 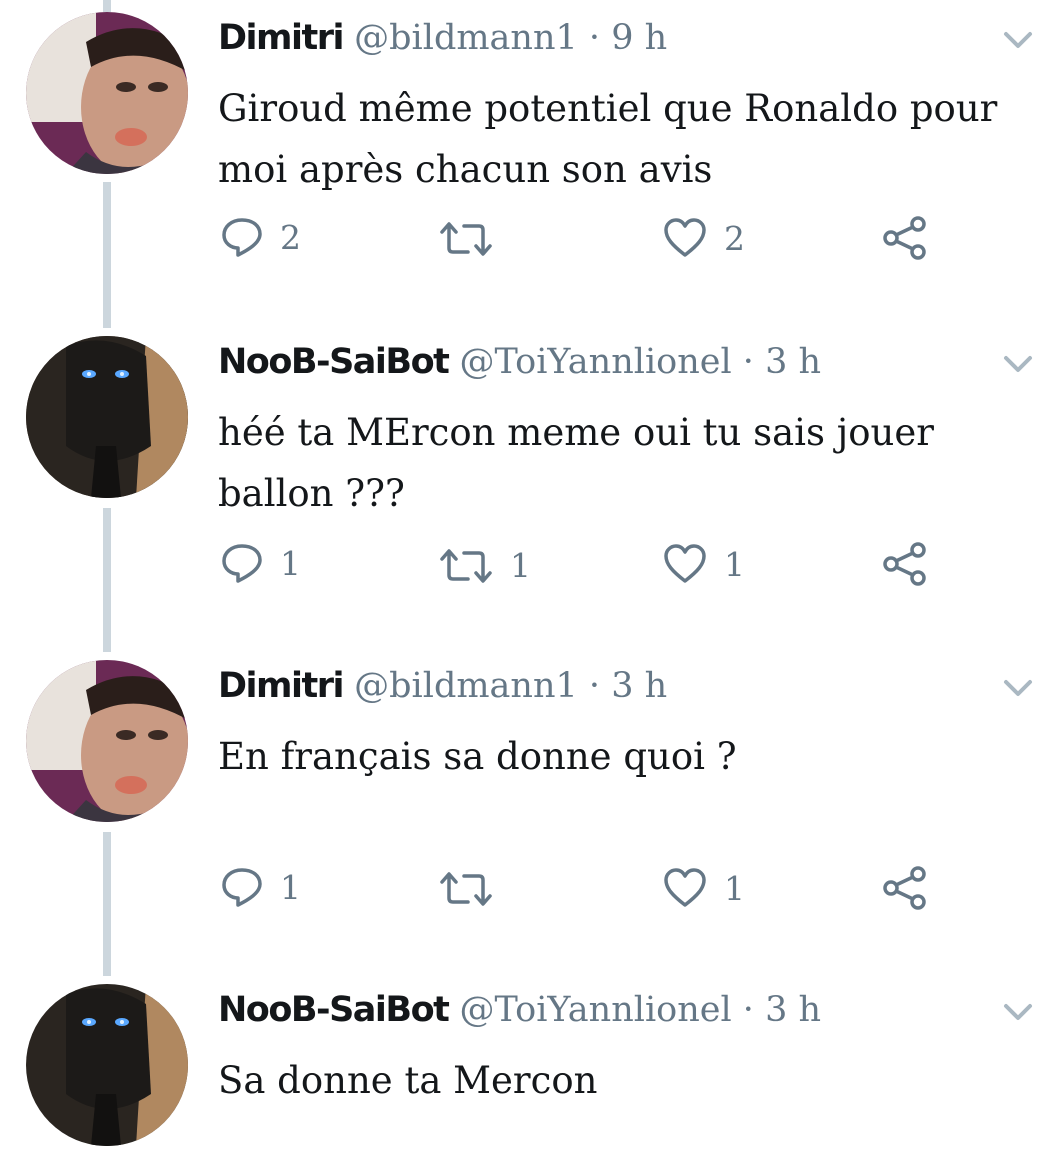 I want to click on tweet-text-line: Sa donne ta Mercon, so click(x=408, y=1080).